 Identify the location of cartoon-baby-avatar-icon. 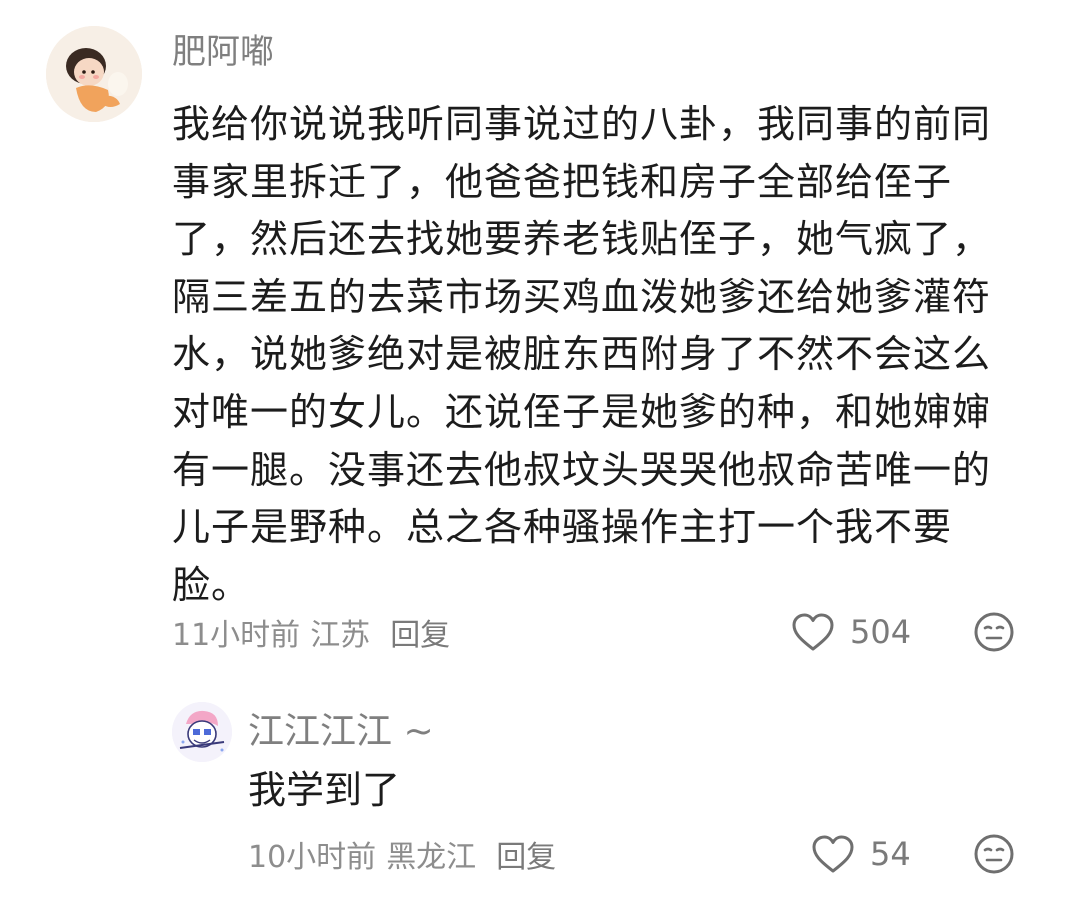
(94, 74).